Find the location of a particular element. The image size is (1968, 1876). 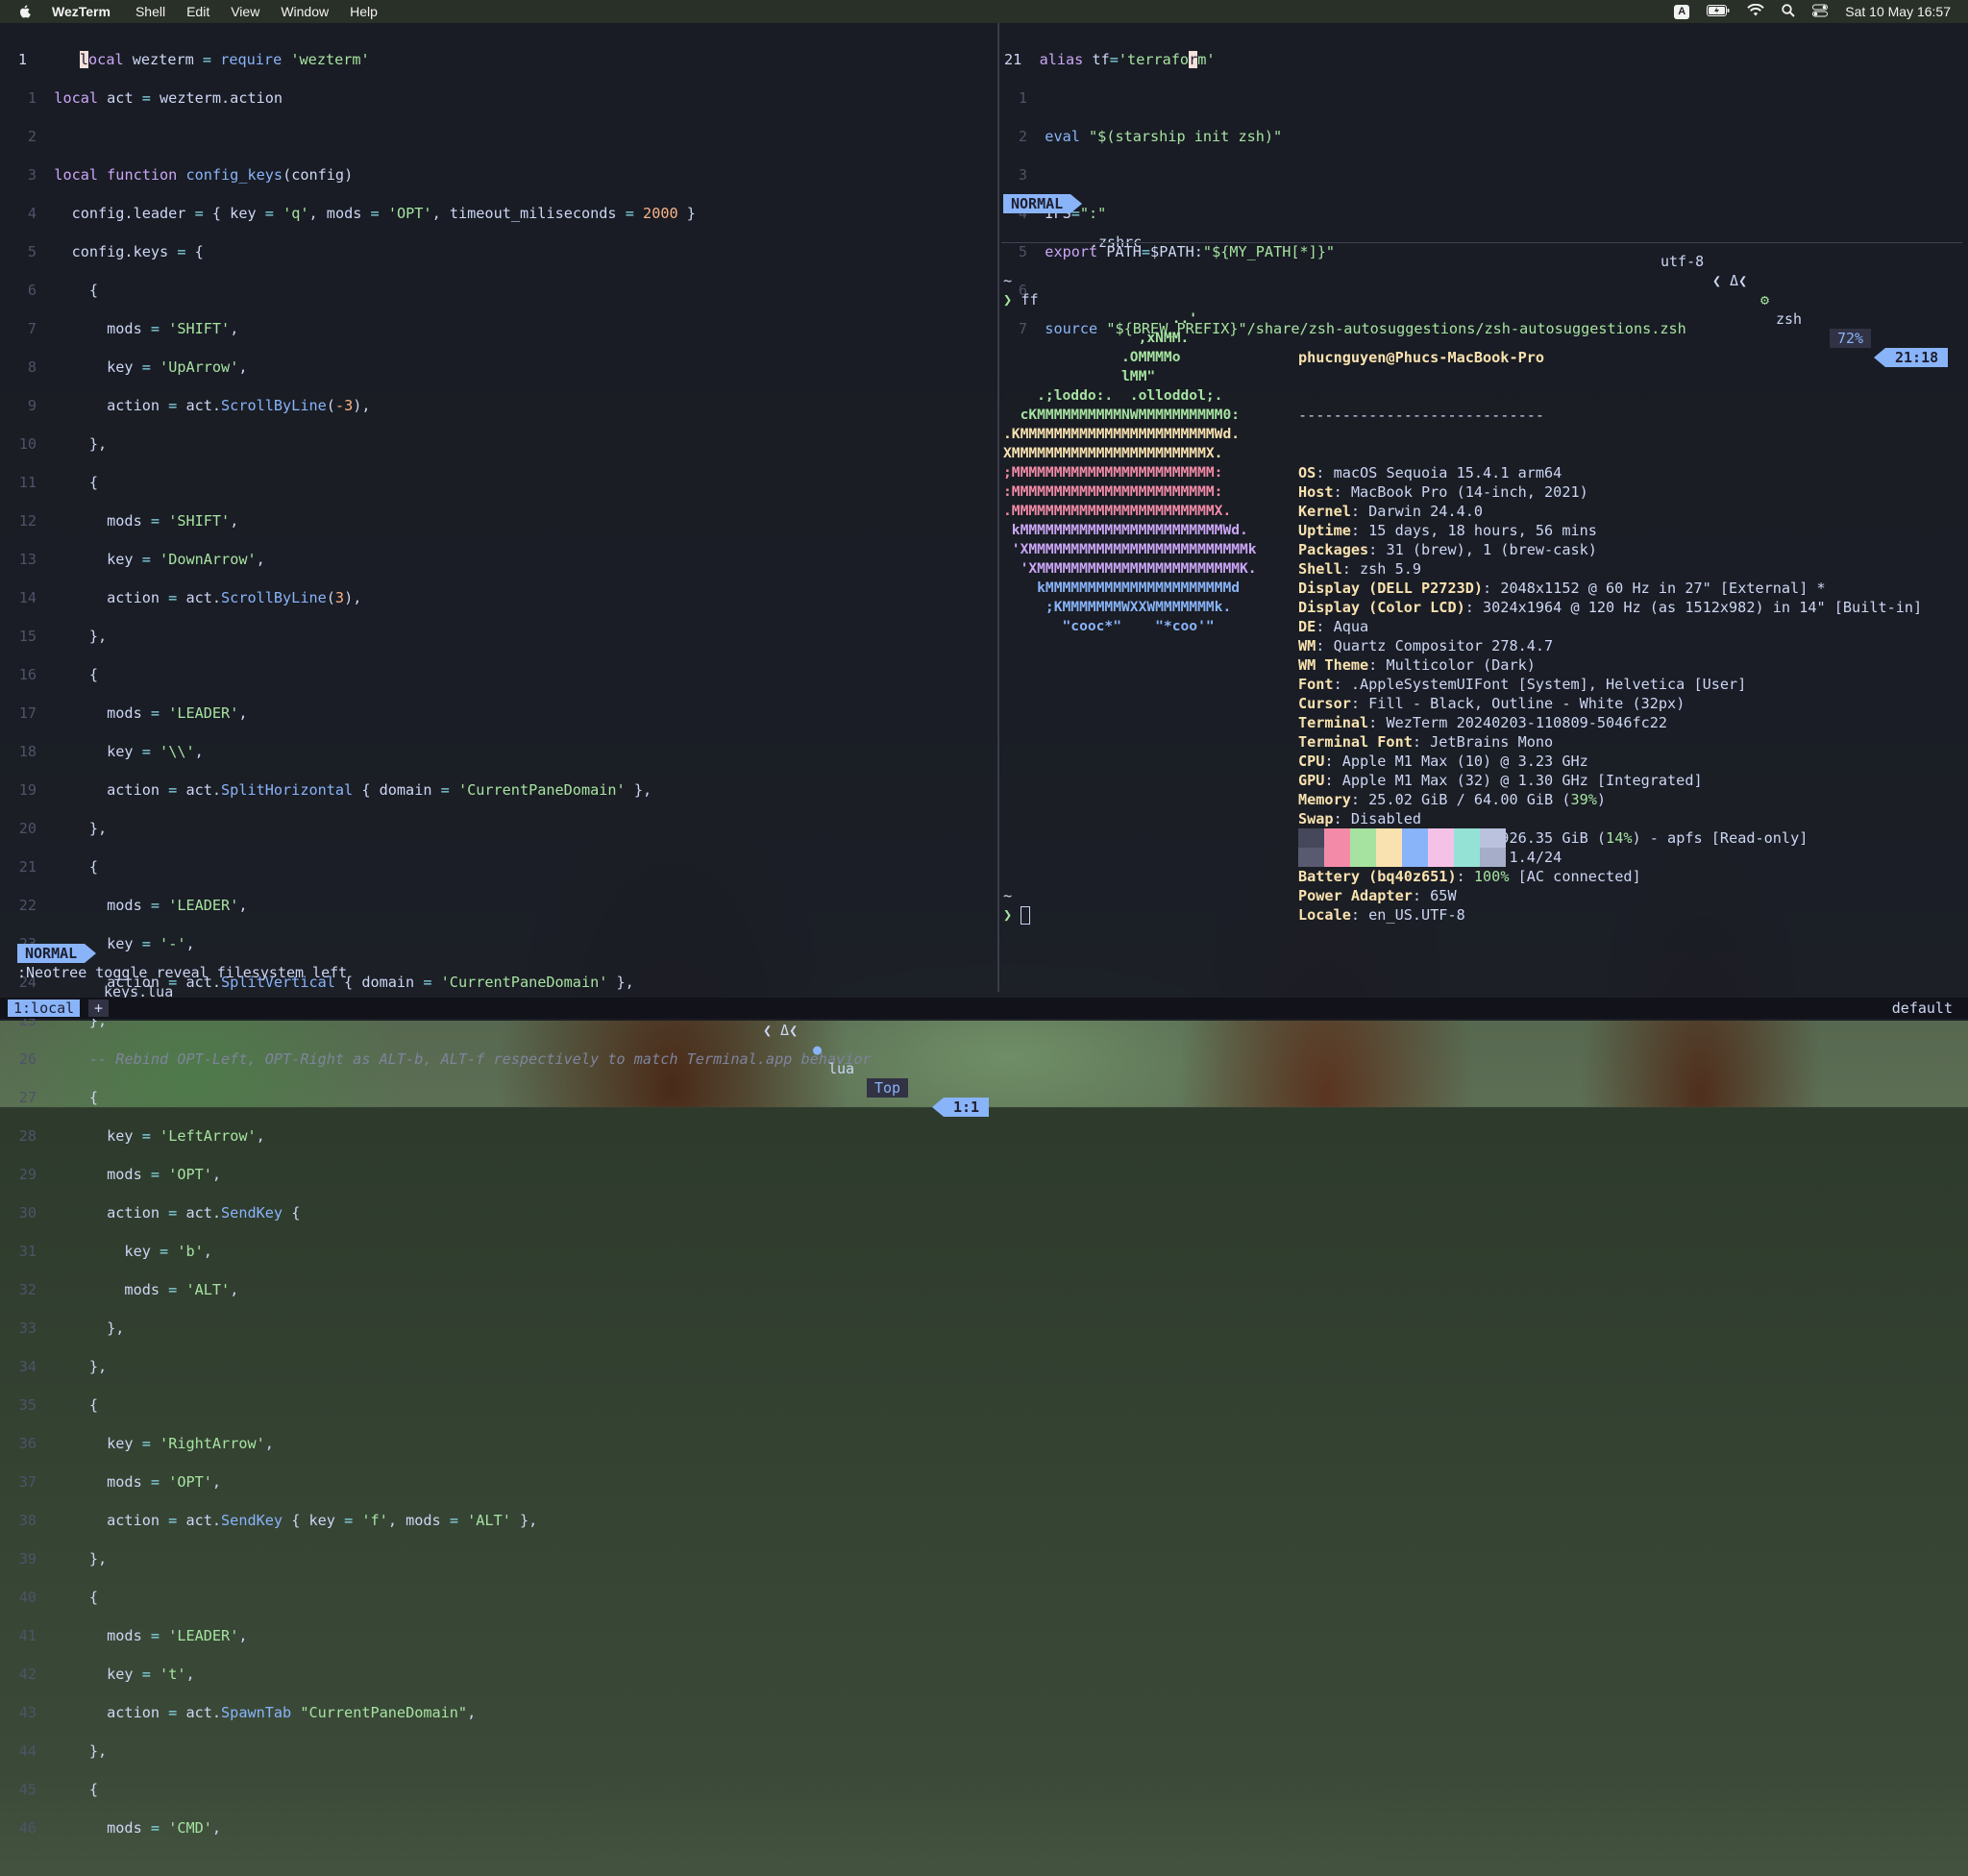

code-line: 16 { is located at coordinates (443, 674).